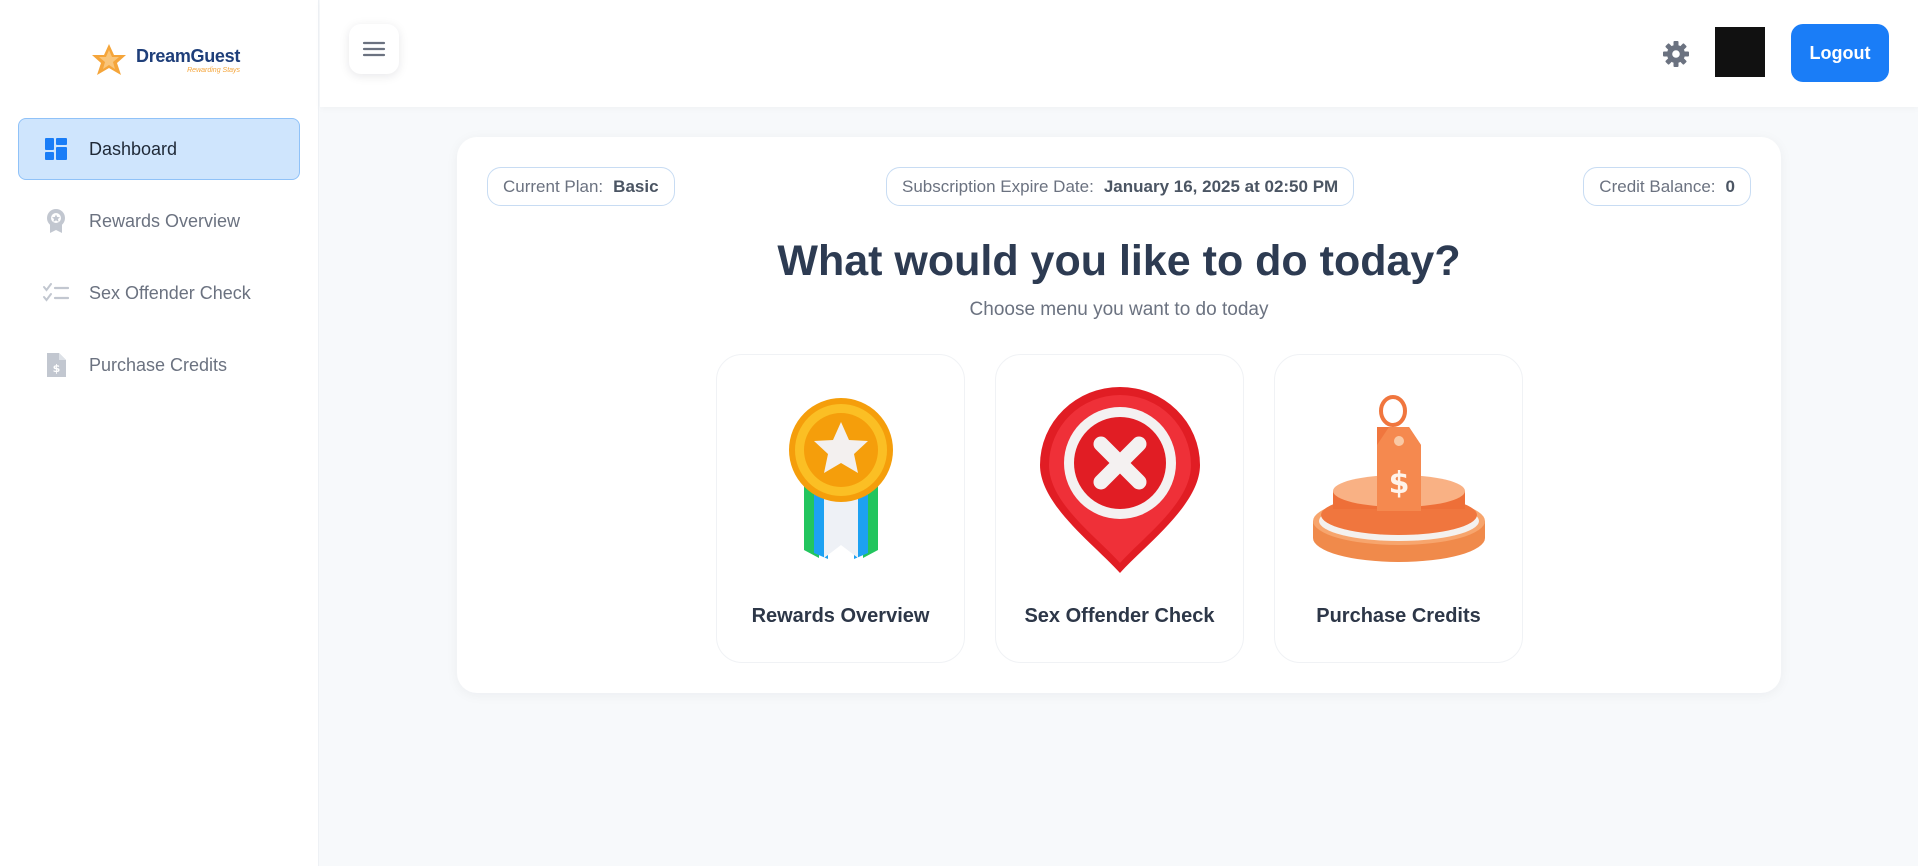  I want to click on option-label: Purchase Credits, so click(1398, 616).